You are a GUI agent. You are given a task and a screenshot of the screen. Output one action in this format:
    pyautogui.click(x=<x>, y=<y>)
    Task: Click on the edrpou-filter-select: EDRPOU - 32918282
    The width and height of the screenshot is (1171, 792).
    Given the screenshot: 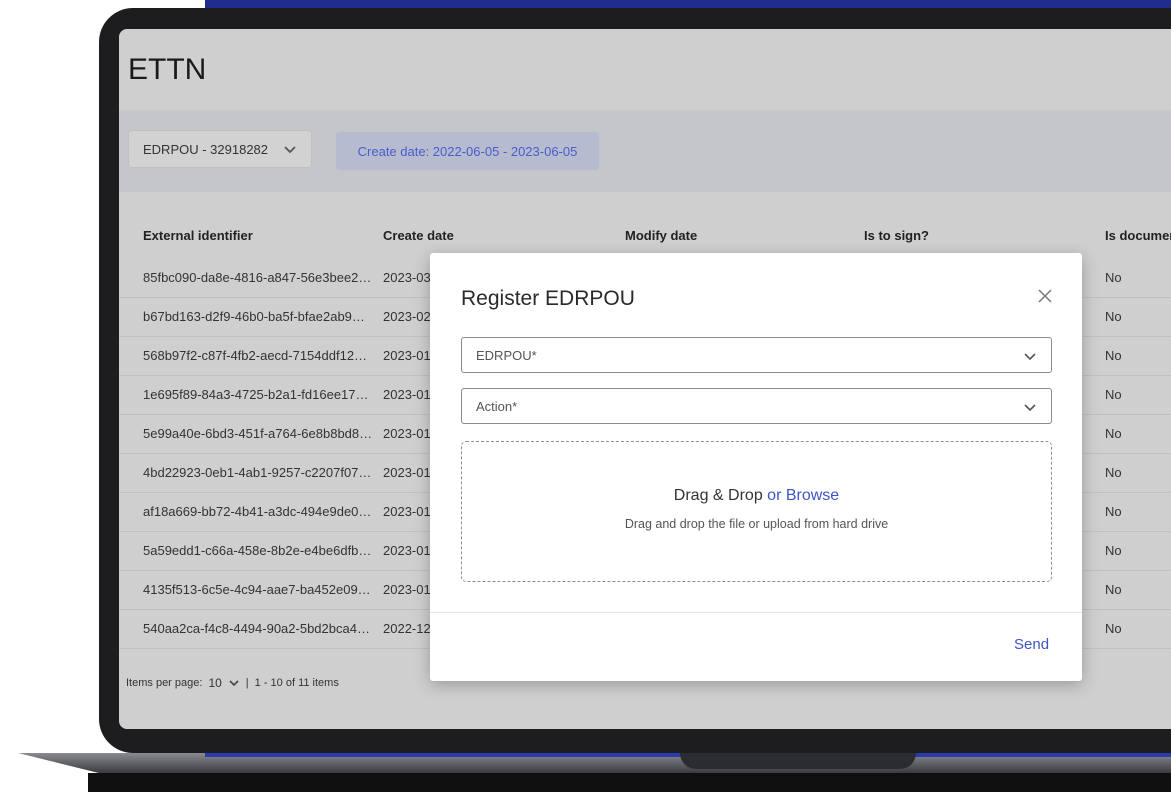 What is the action you would take?
    pyautogui.click(x=220, y=149)
    